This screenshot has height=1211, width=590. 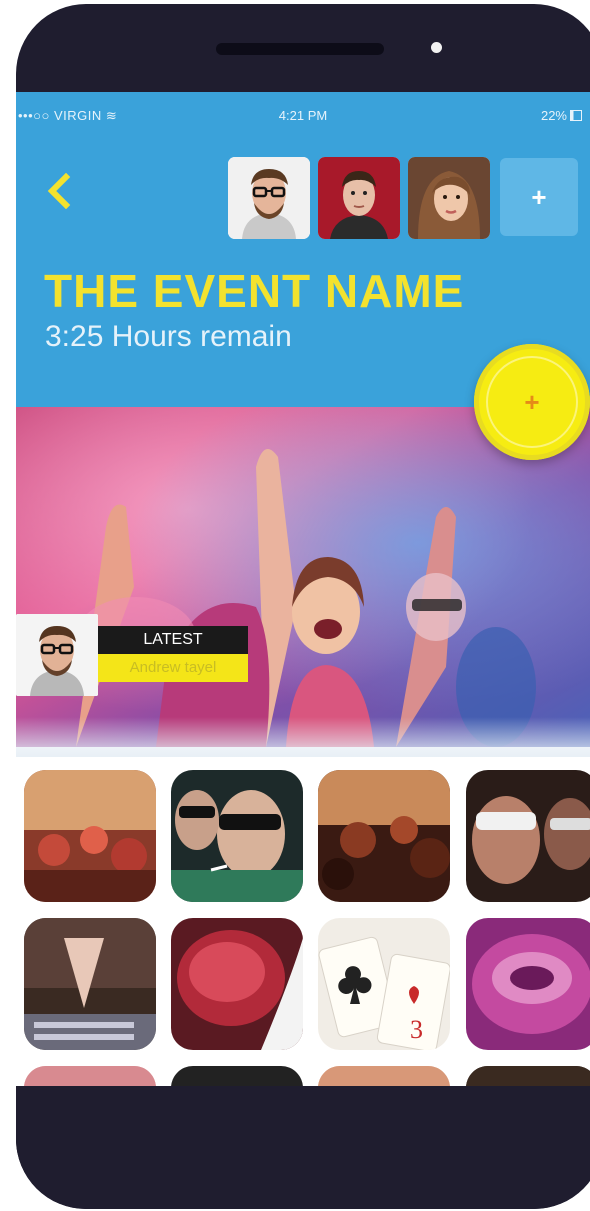 What do you see at coordinates (384, 984) in the screenshot?
I see `photo-thumbnail: 3` at bounding box center [384, 984].